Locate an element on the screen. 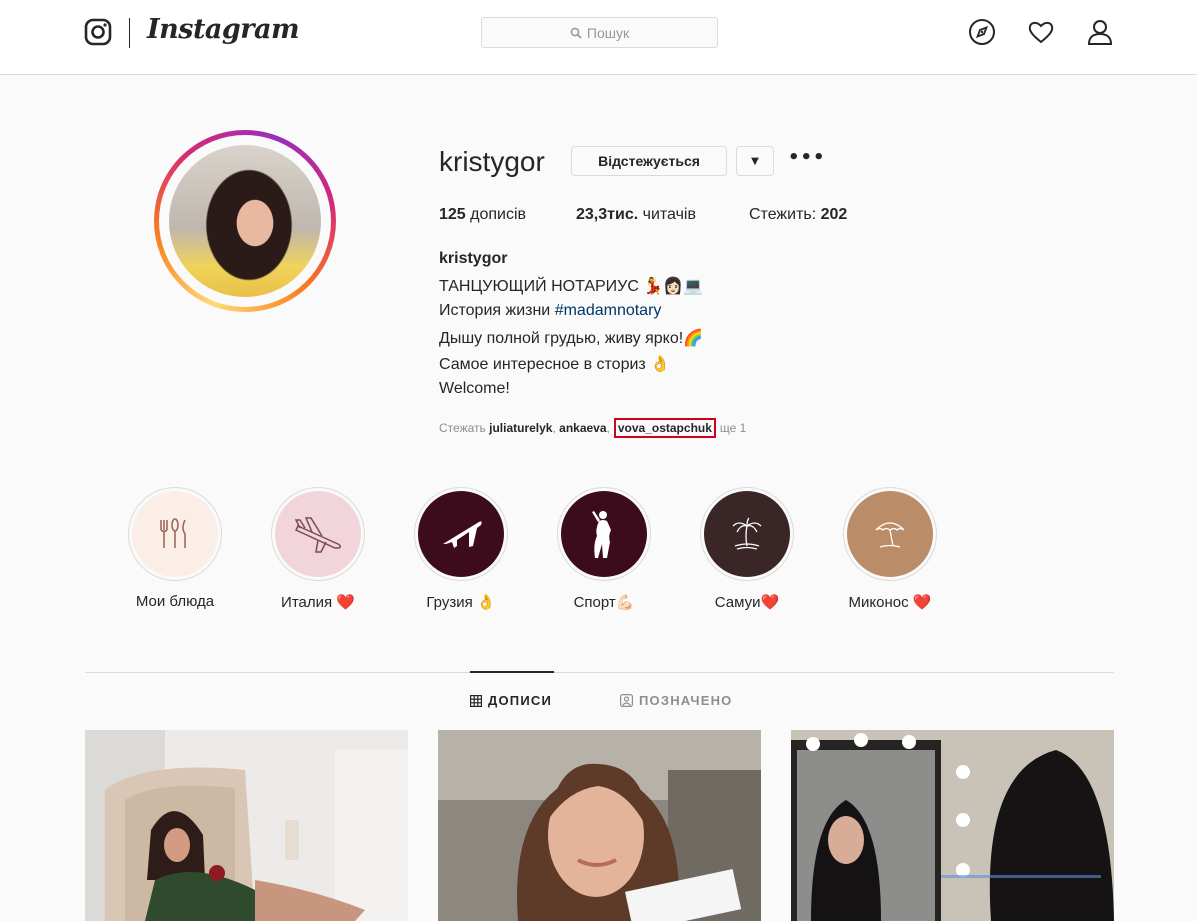 This screenshot has width=1197, height=921. story-highlight-6: Миконос ❤️ is located at coordinates (890, 549).